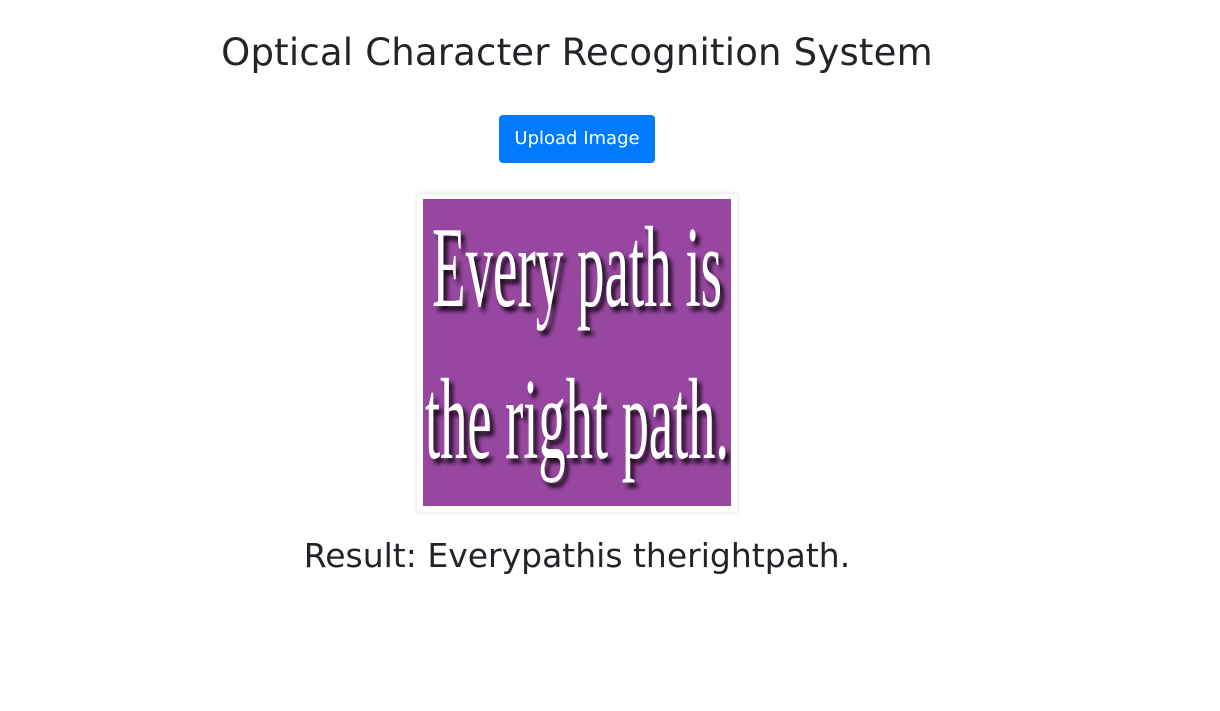 The height and width of the screenshot is (711, 1220). What do you see at coordinates (639, 555) in the screenshot?
I see `result-value: Everypathis therightpath.` at bounding box center [639, 555].